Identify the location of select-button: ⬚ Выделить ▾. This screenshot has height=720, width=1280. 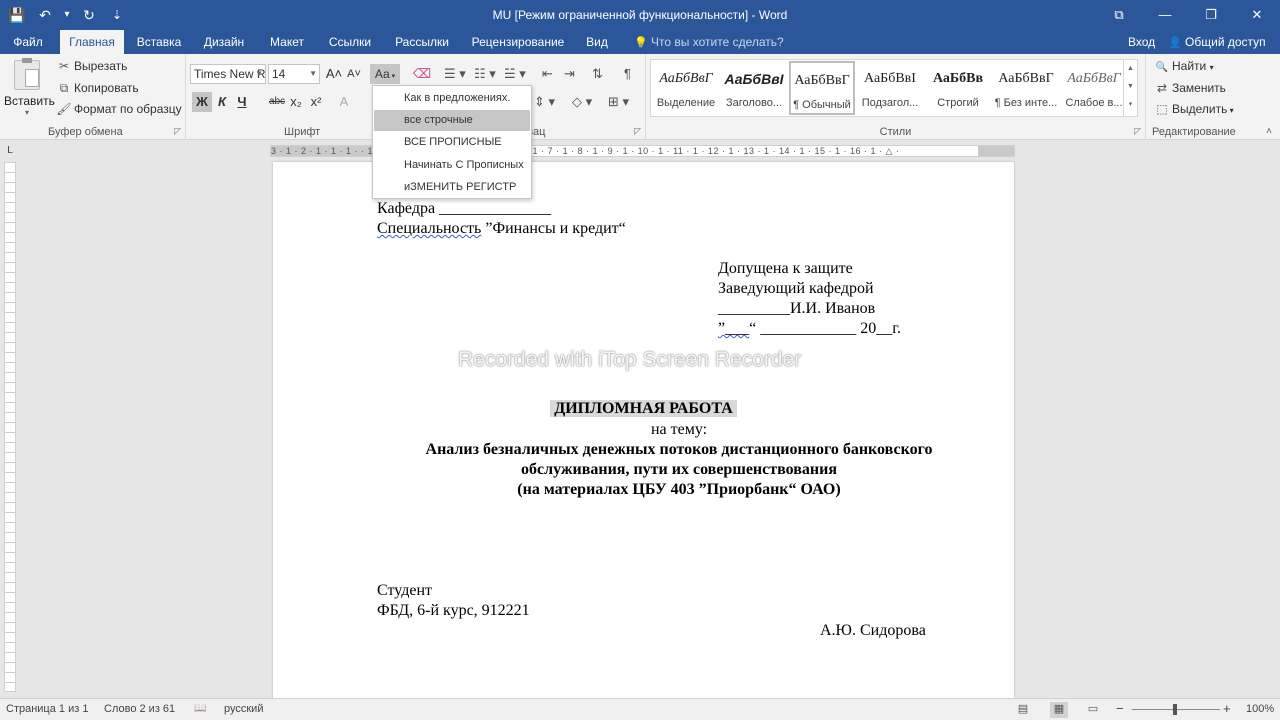
(1193, 109).